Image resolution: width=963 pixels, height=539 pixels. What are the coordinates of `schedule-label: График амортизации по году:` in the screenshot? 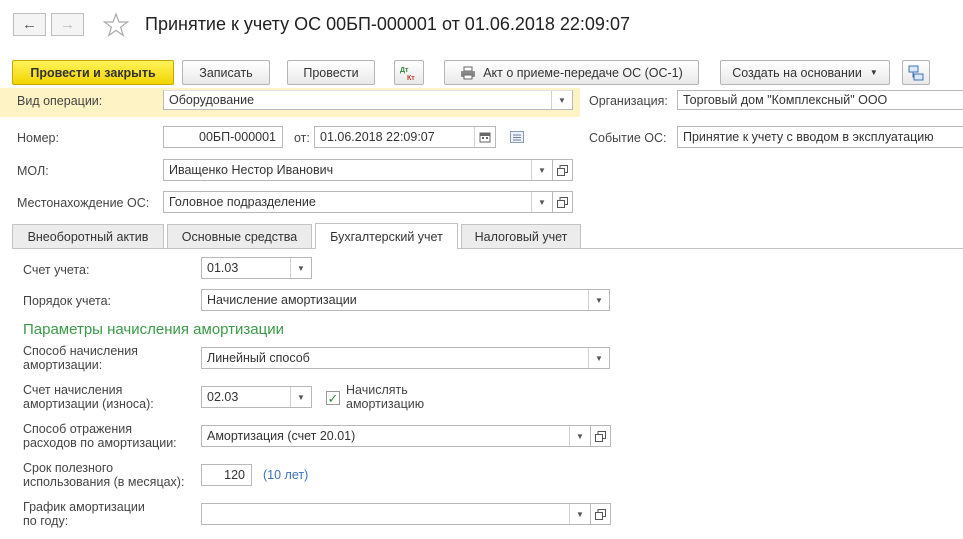 It's located at (84, 514).